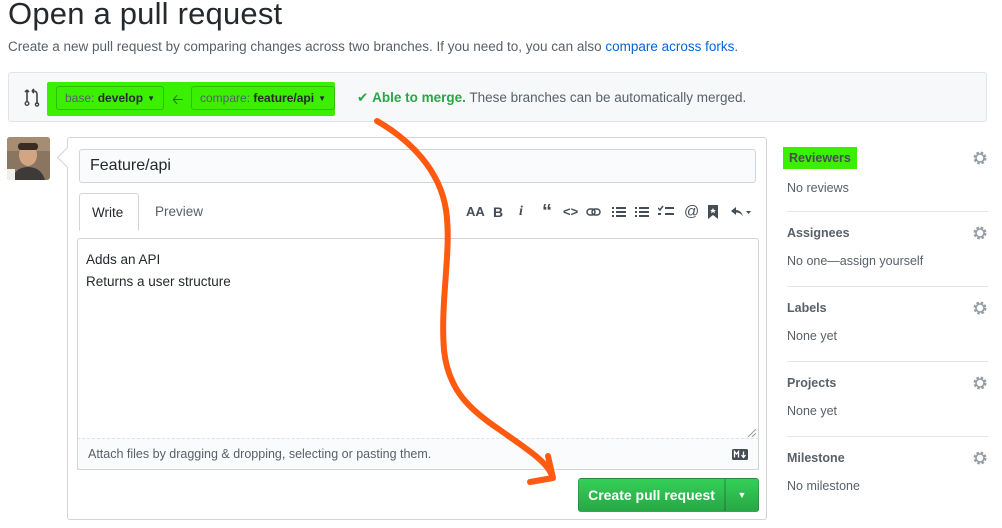 This screenshot has height=528, width=1002. Describe the element at coordinates (691, 212) in the screenshot. I see `mention-icon: @` at that location.